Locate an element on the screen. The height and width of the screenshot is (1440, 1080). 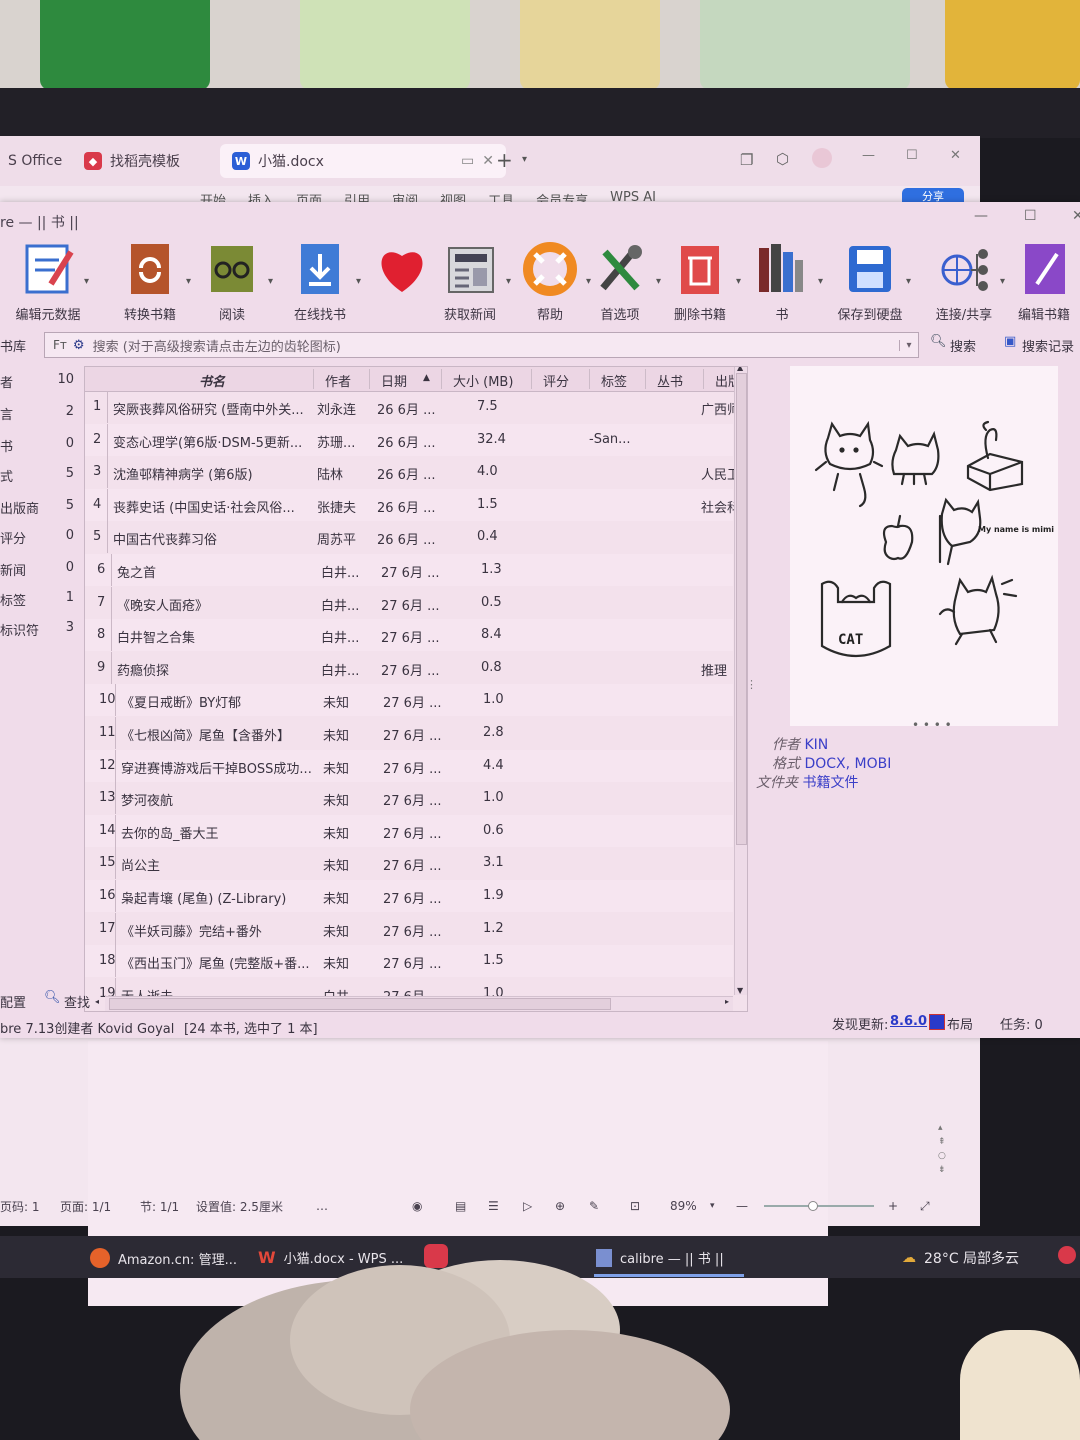
tag-browser-item: 式5 is located at coordinates (42, 475).